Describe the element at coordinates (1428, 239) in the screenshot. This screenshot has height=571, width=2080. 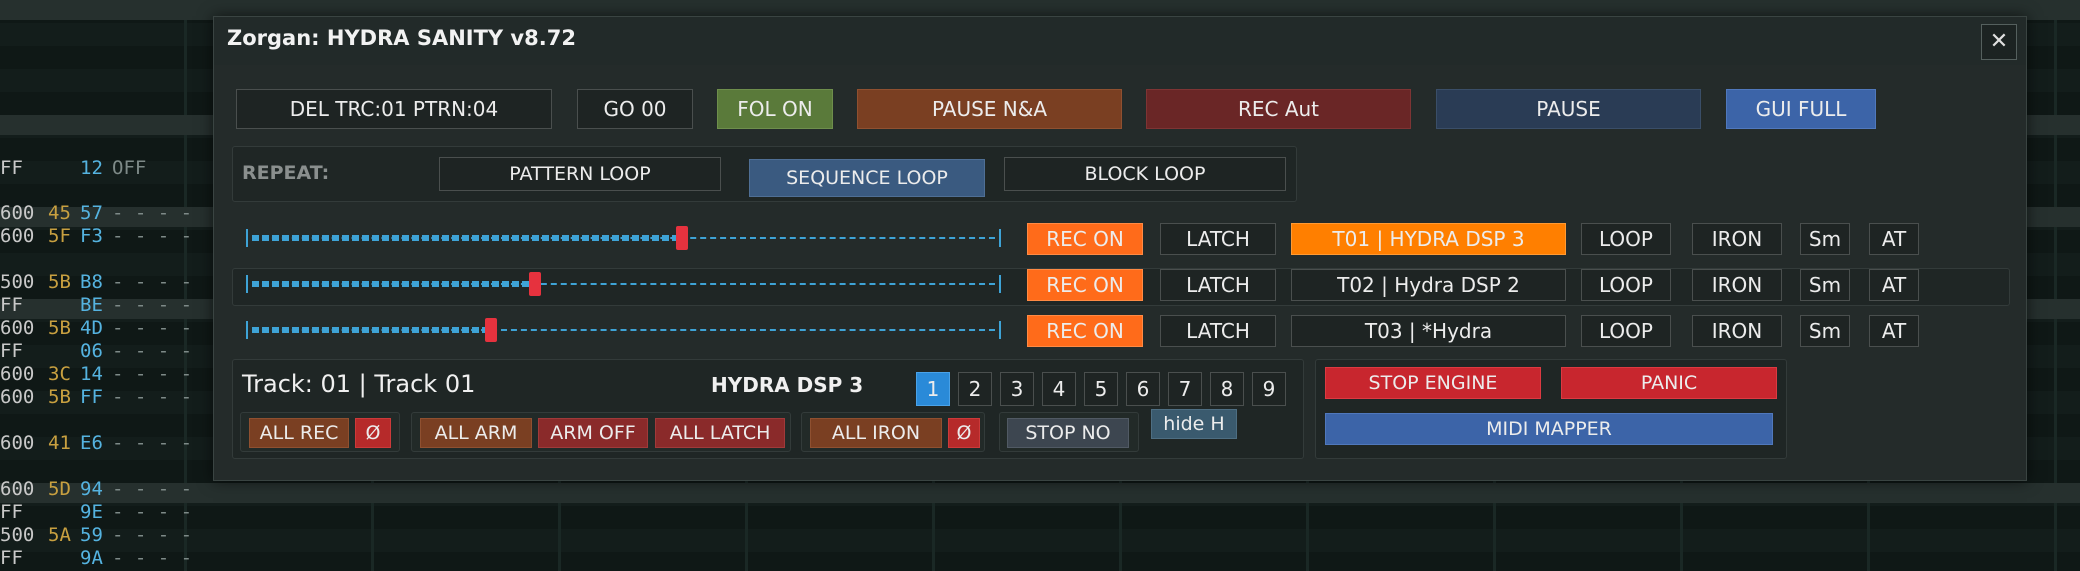
I see `track-name-button: T01 | HYDRA DSP 3` at that location.